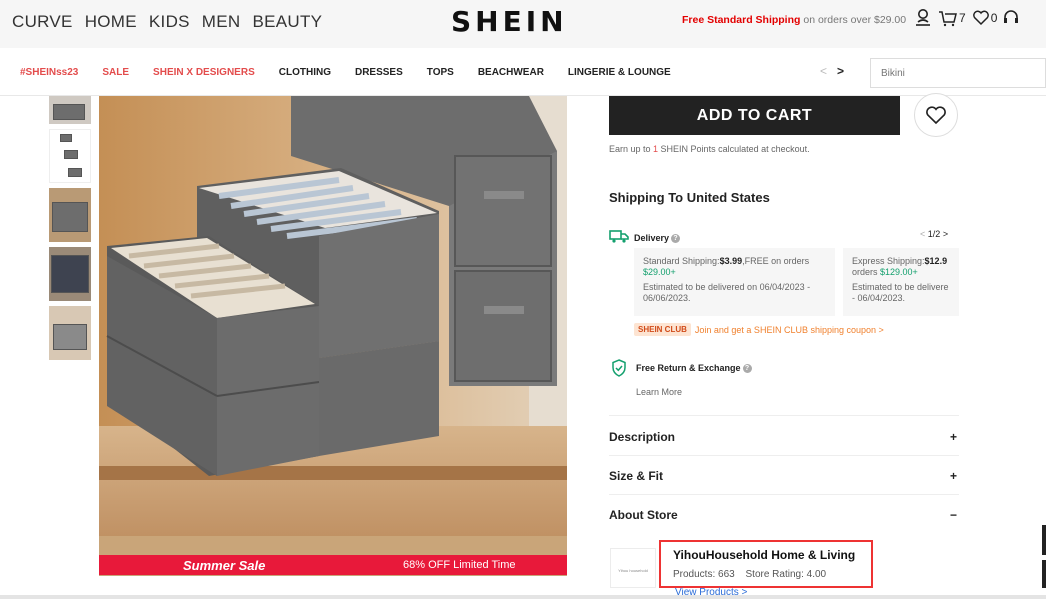  What do you see at coordinates (659, 392) in the screenshot?
I see `learn-more-link: Learn More` at bounding box center [659, 392].